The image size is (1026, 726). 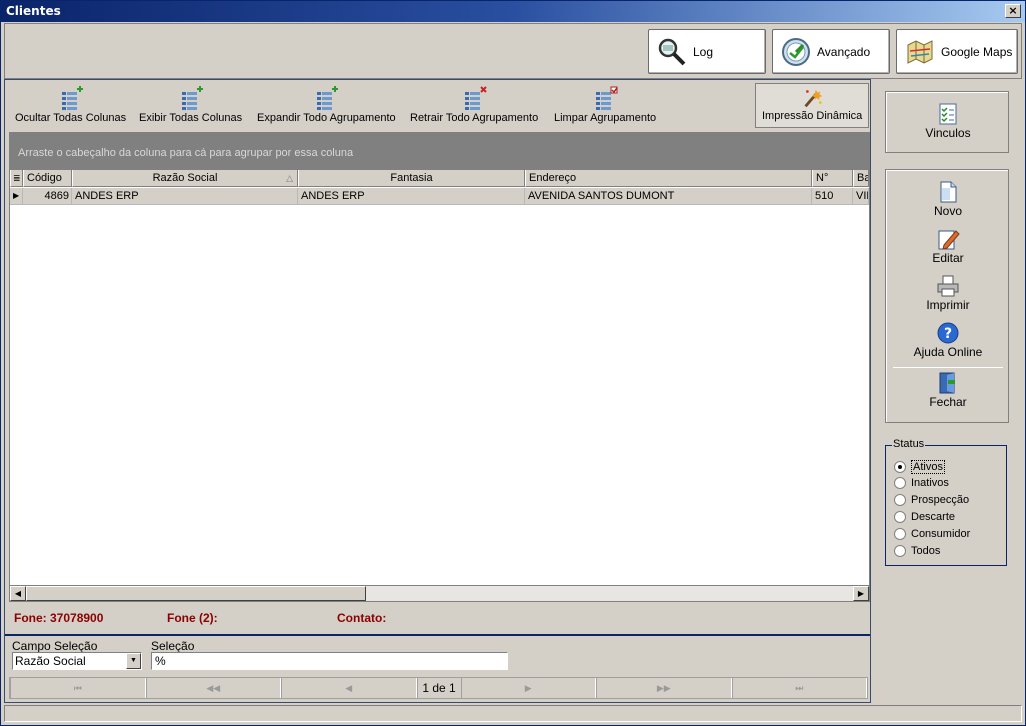 What do you see at coordinates (411, 196) in the screenshot?
I see `table-cell-fantasia: ANDES ERP` at bounding box center [411, 196].